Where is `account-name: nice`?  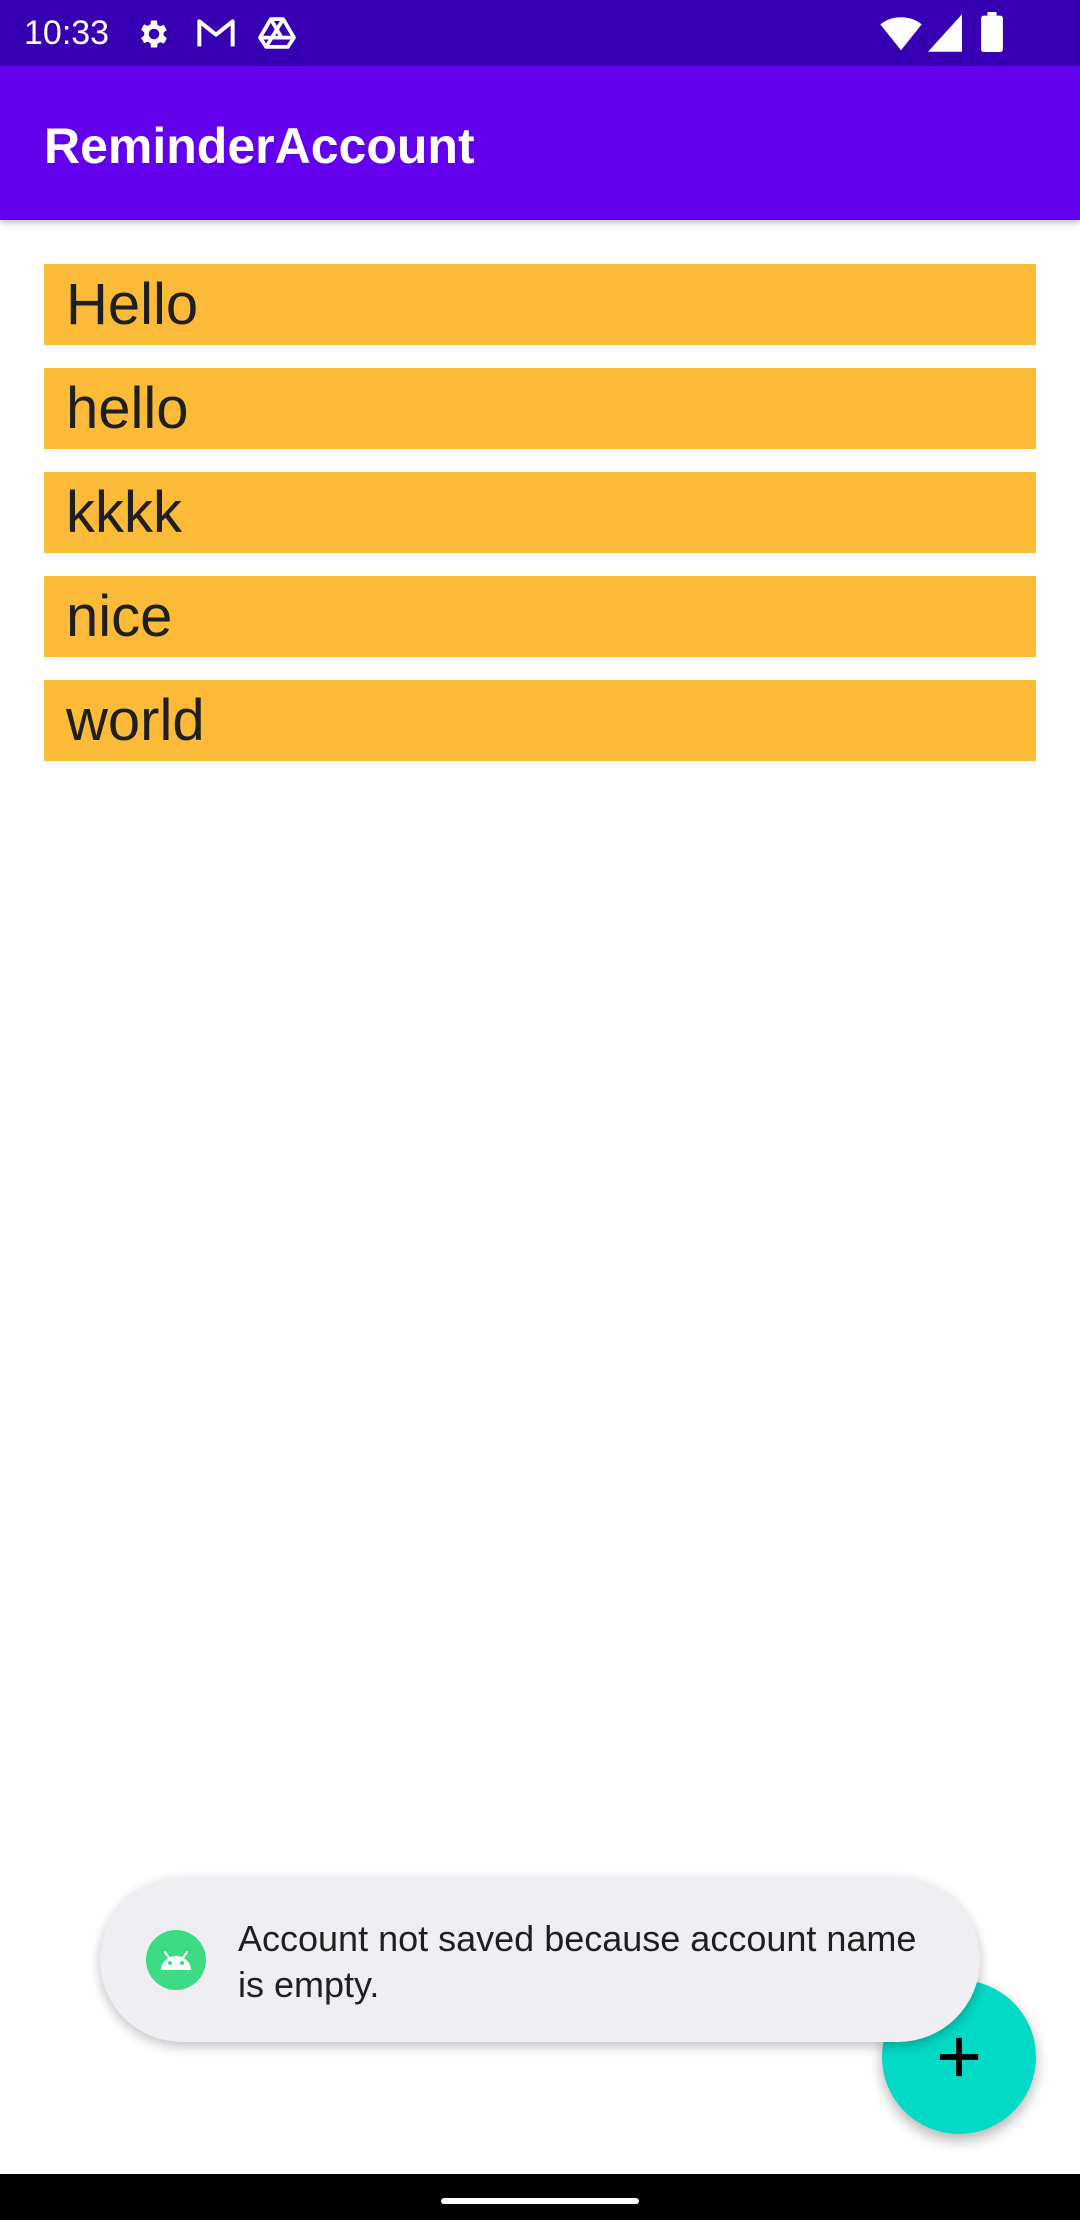 account-name: nice is located at coordinates (119, 616).